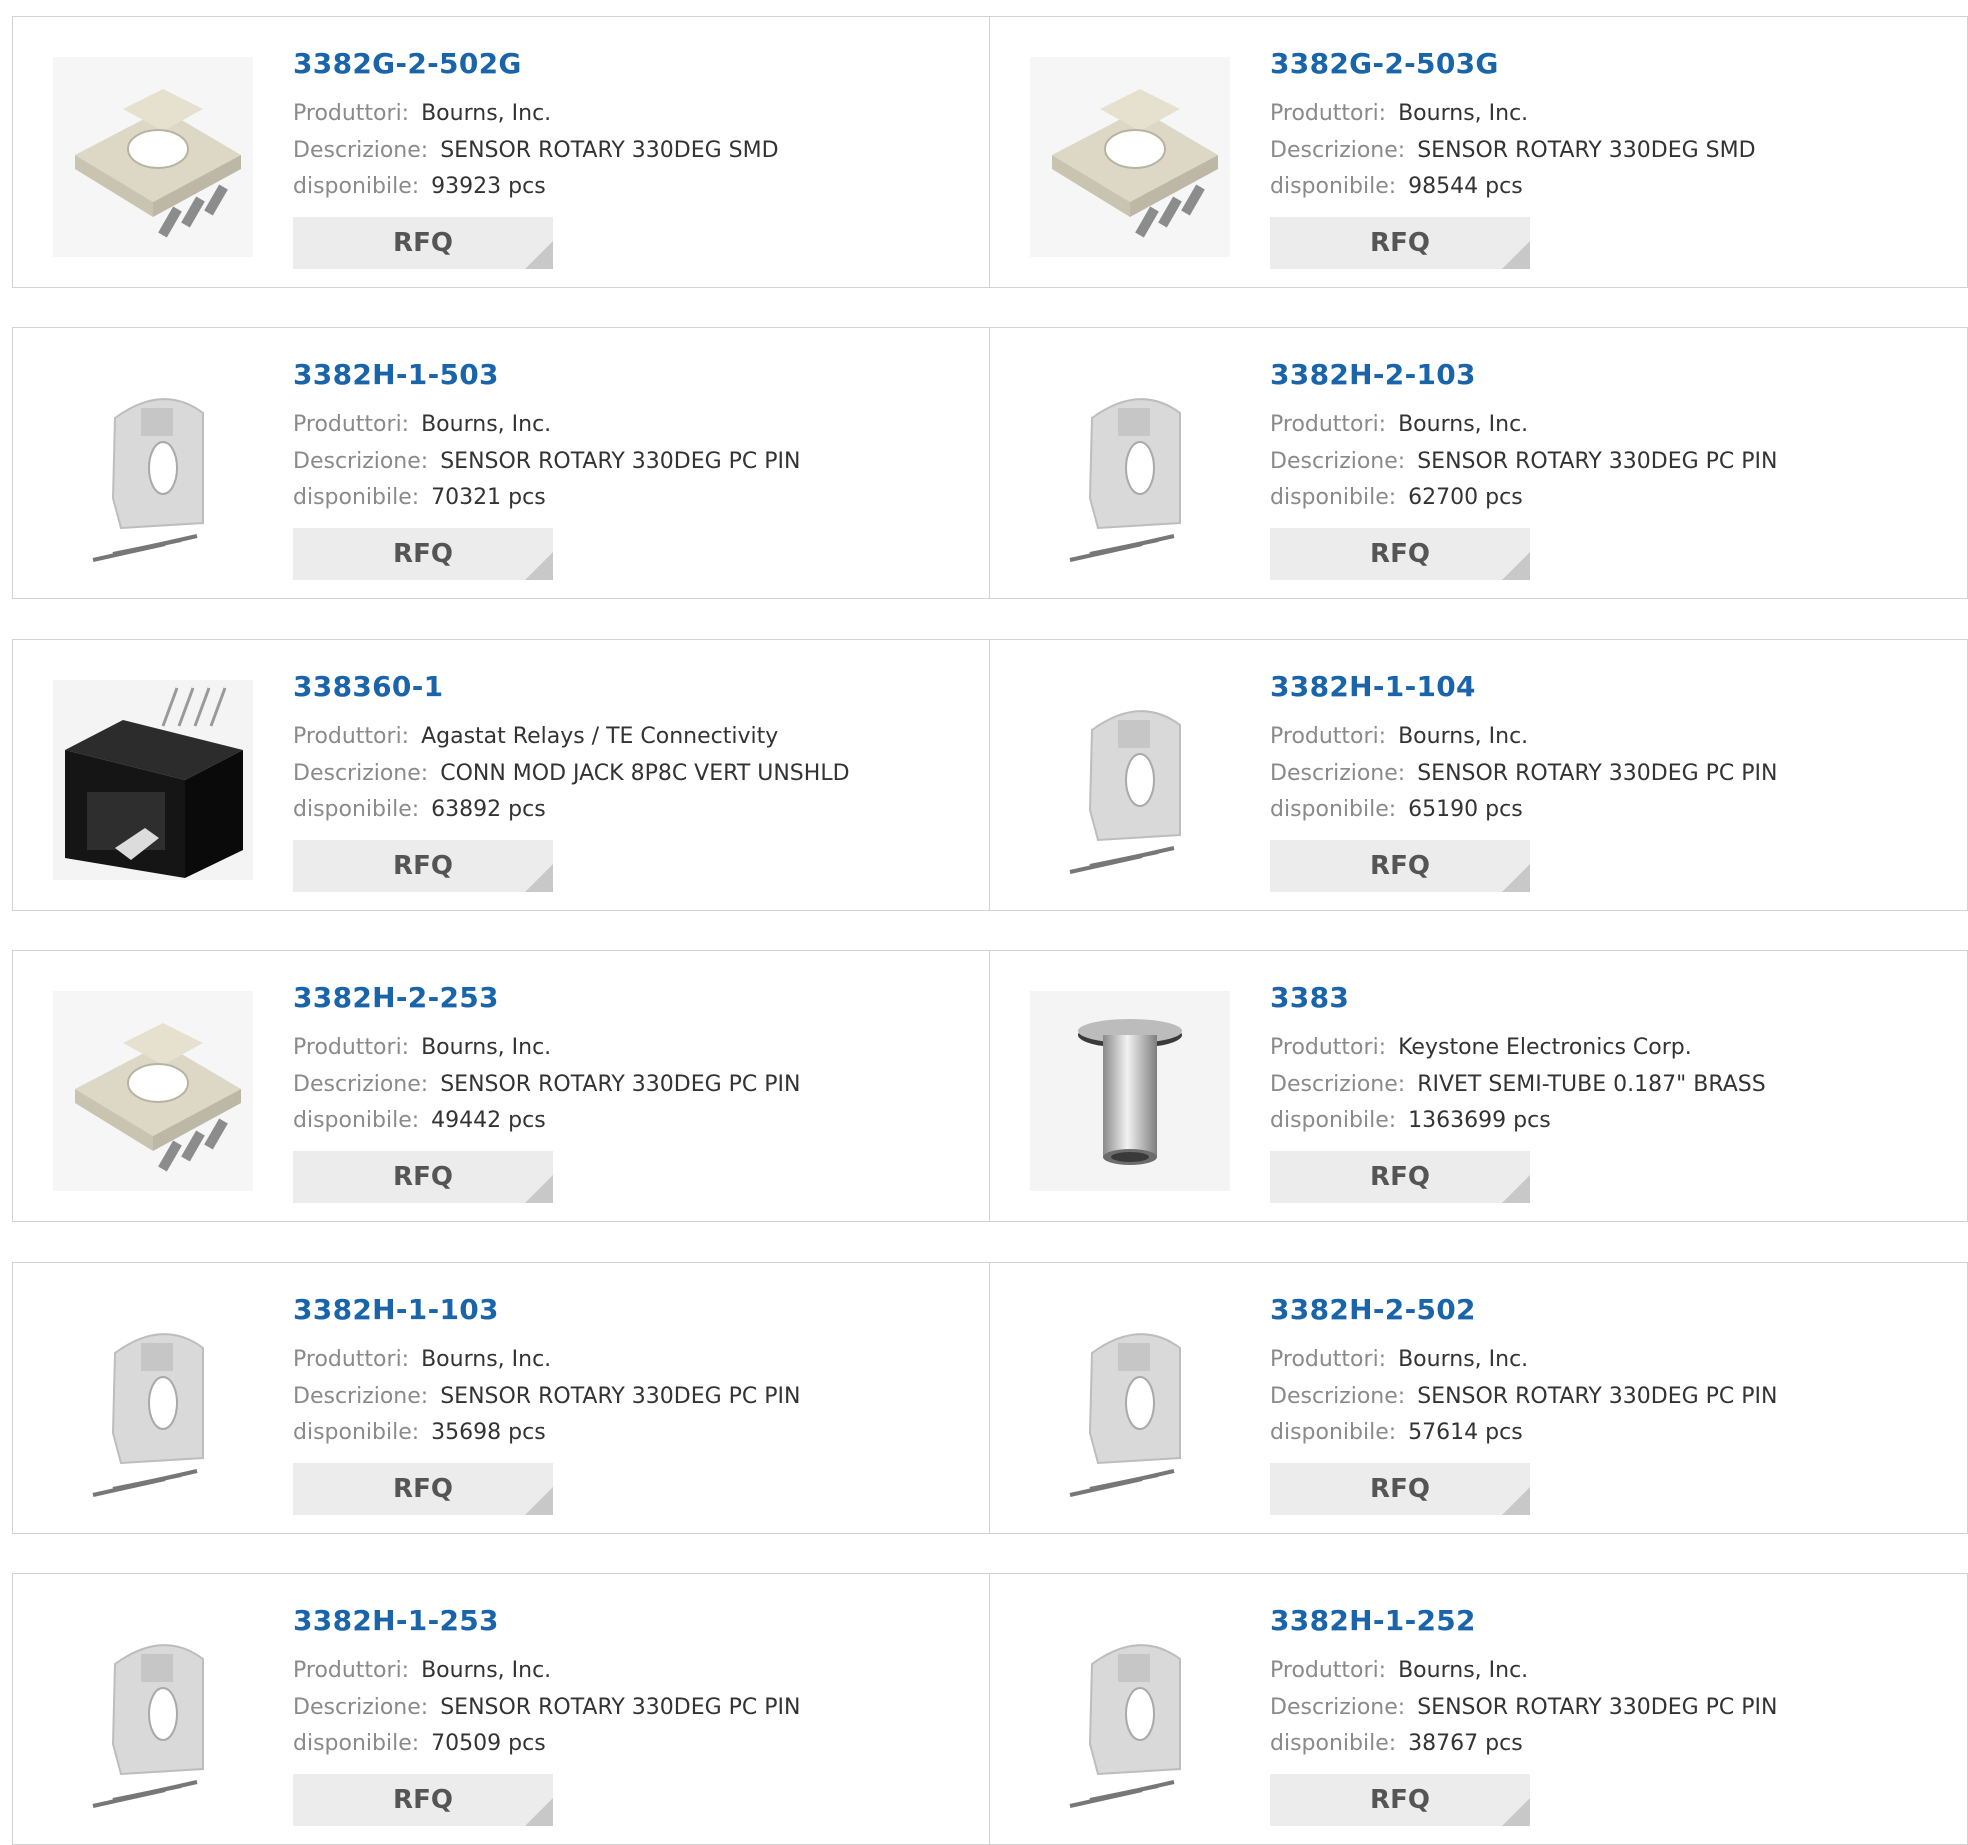  I want to click on part-number-link: 3382H-1-104, so click(1373, 686).